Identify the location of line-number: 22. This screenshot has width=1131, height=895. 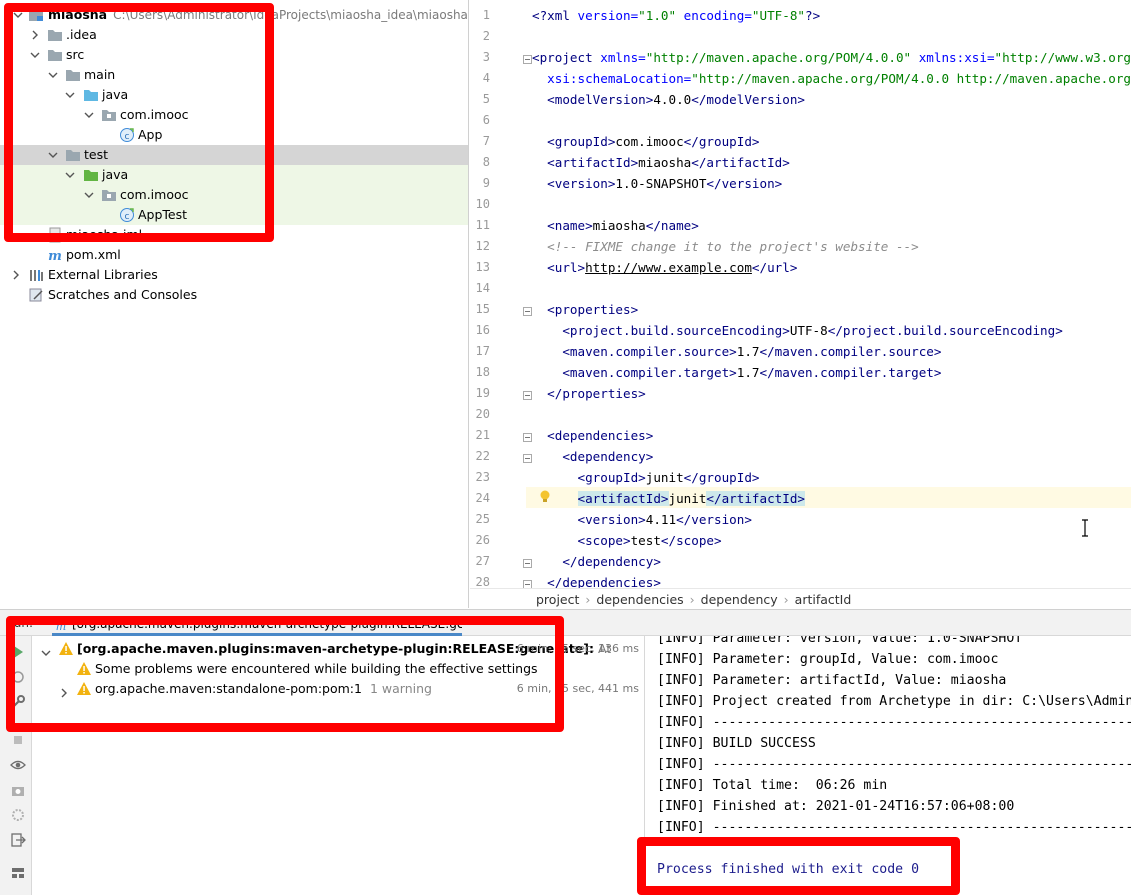
(482, 456).